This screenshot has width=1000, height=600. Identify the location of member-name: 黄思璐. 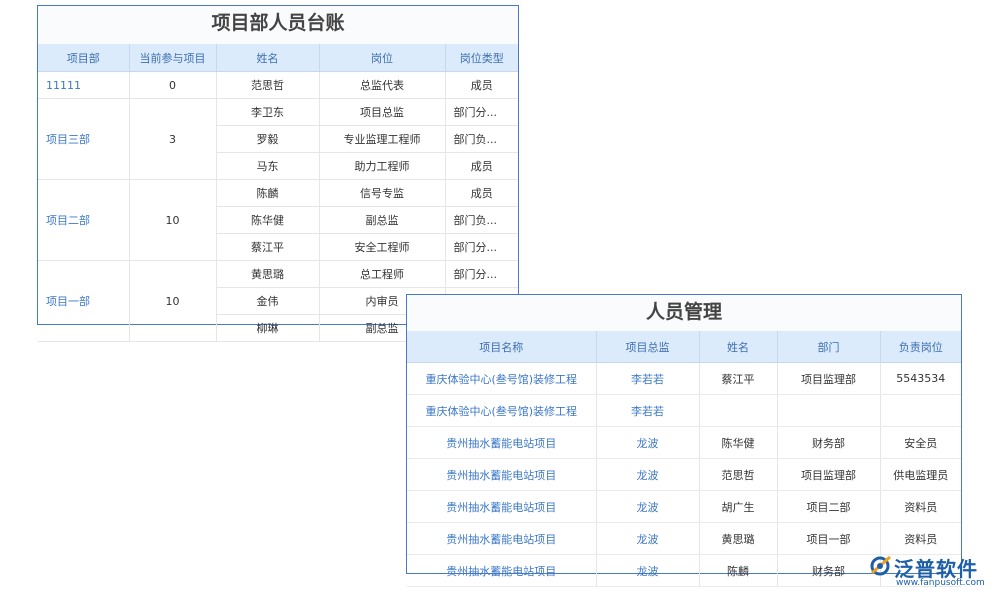
(268, 274).